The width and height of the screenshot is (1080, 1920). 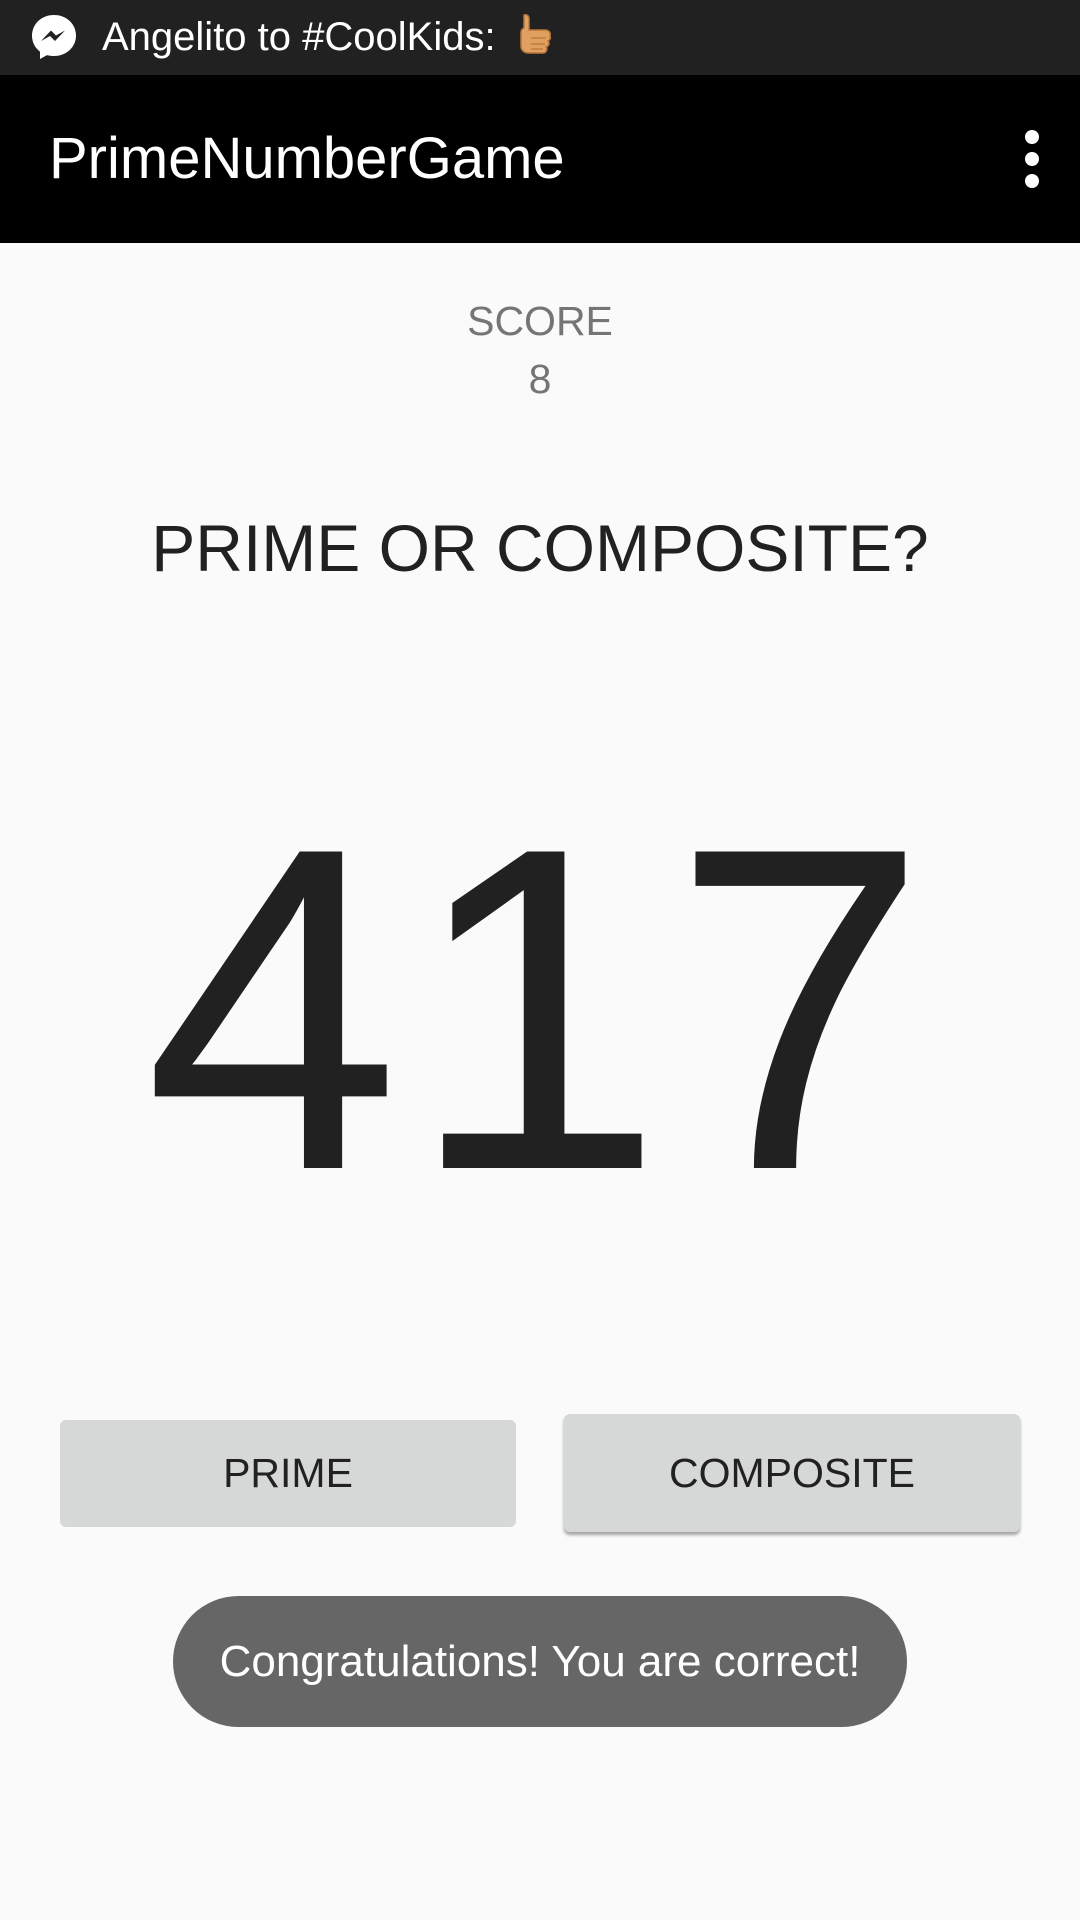 What do you see at coordinates (540, 321) in the screenshot?
I see `score-label: SCORE` at bounding box center [540, 321].